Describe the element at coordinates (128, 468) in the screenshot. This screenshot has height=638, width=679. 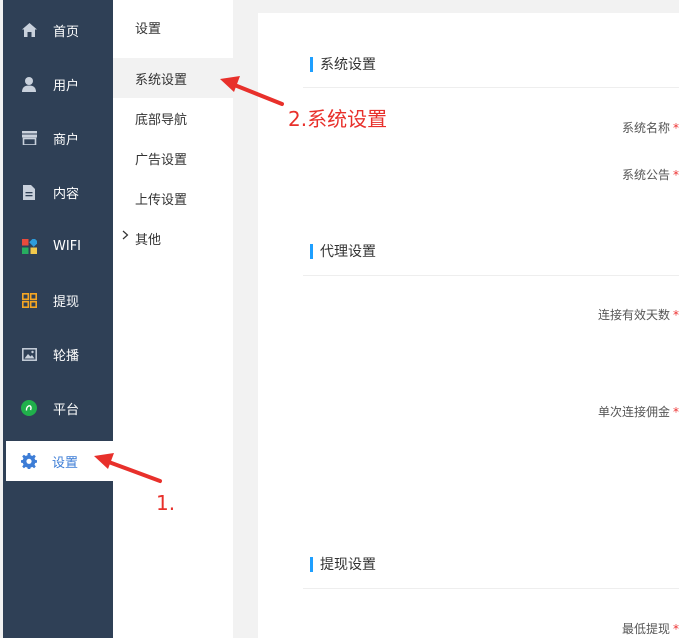
I see `arrow-to-settings` at that location.